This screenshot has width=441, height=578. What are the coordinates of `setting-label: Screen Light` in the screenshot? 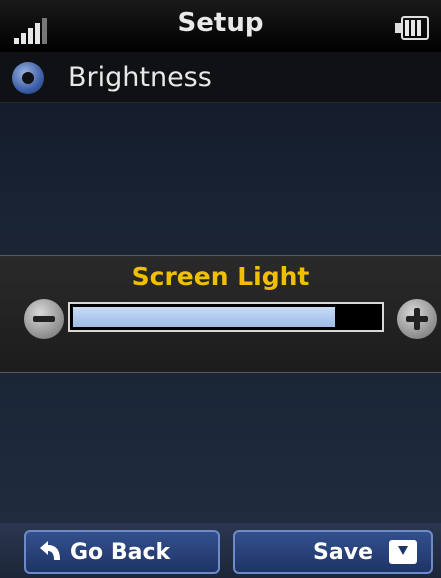 It's located at (220, 276).